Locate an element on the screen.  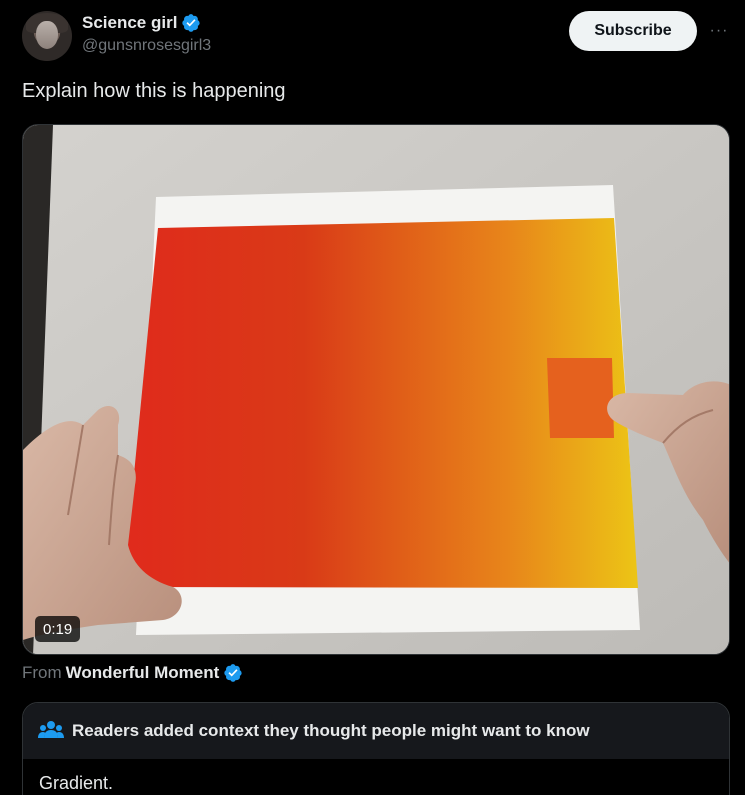
author-handle: @gunsnrosesgirl3 is located at coordinates (146, 46).